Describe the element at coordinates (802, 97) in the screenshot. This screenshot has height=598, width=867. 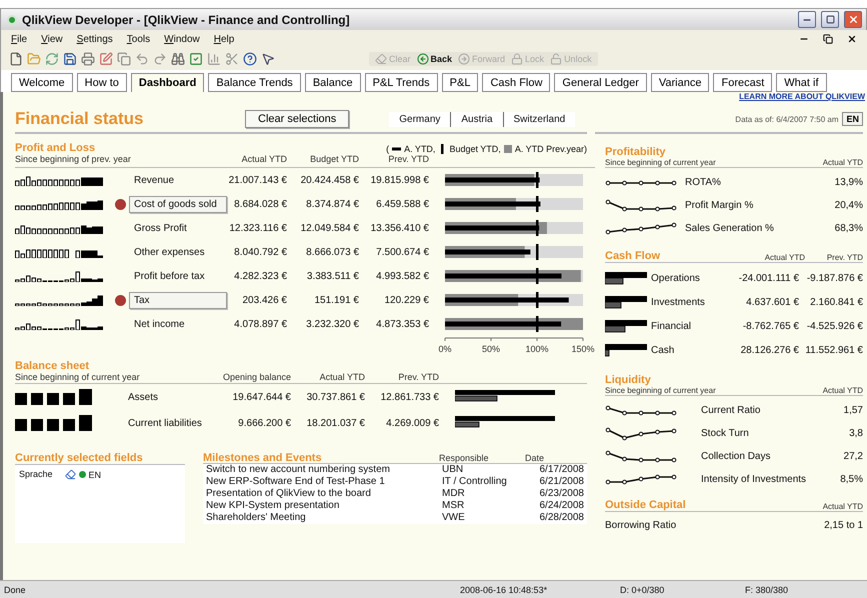
I see `learn-more-link: LEARN MORE ABOUT QLIKVIEW` at that location.